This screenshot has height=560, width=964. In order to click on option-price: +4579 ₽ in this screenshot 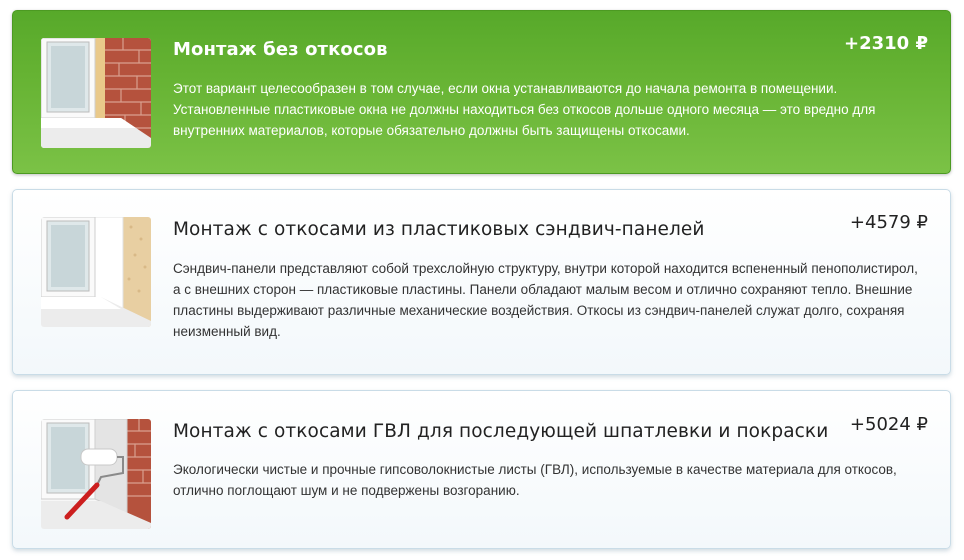, I will do `click(888, 222)`.